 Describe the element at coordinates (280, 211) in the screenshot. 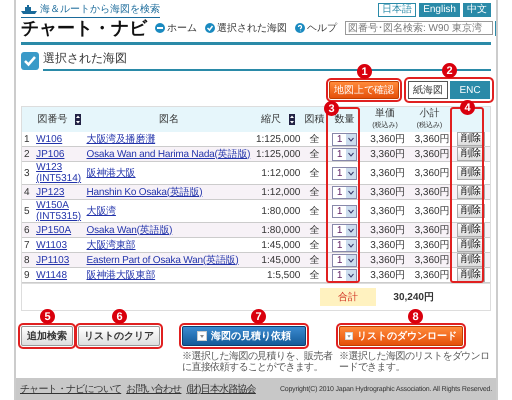

I see `scale-cell-text: 1:80,000` at that location.